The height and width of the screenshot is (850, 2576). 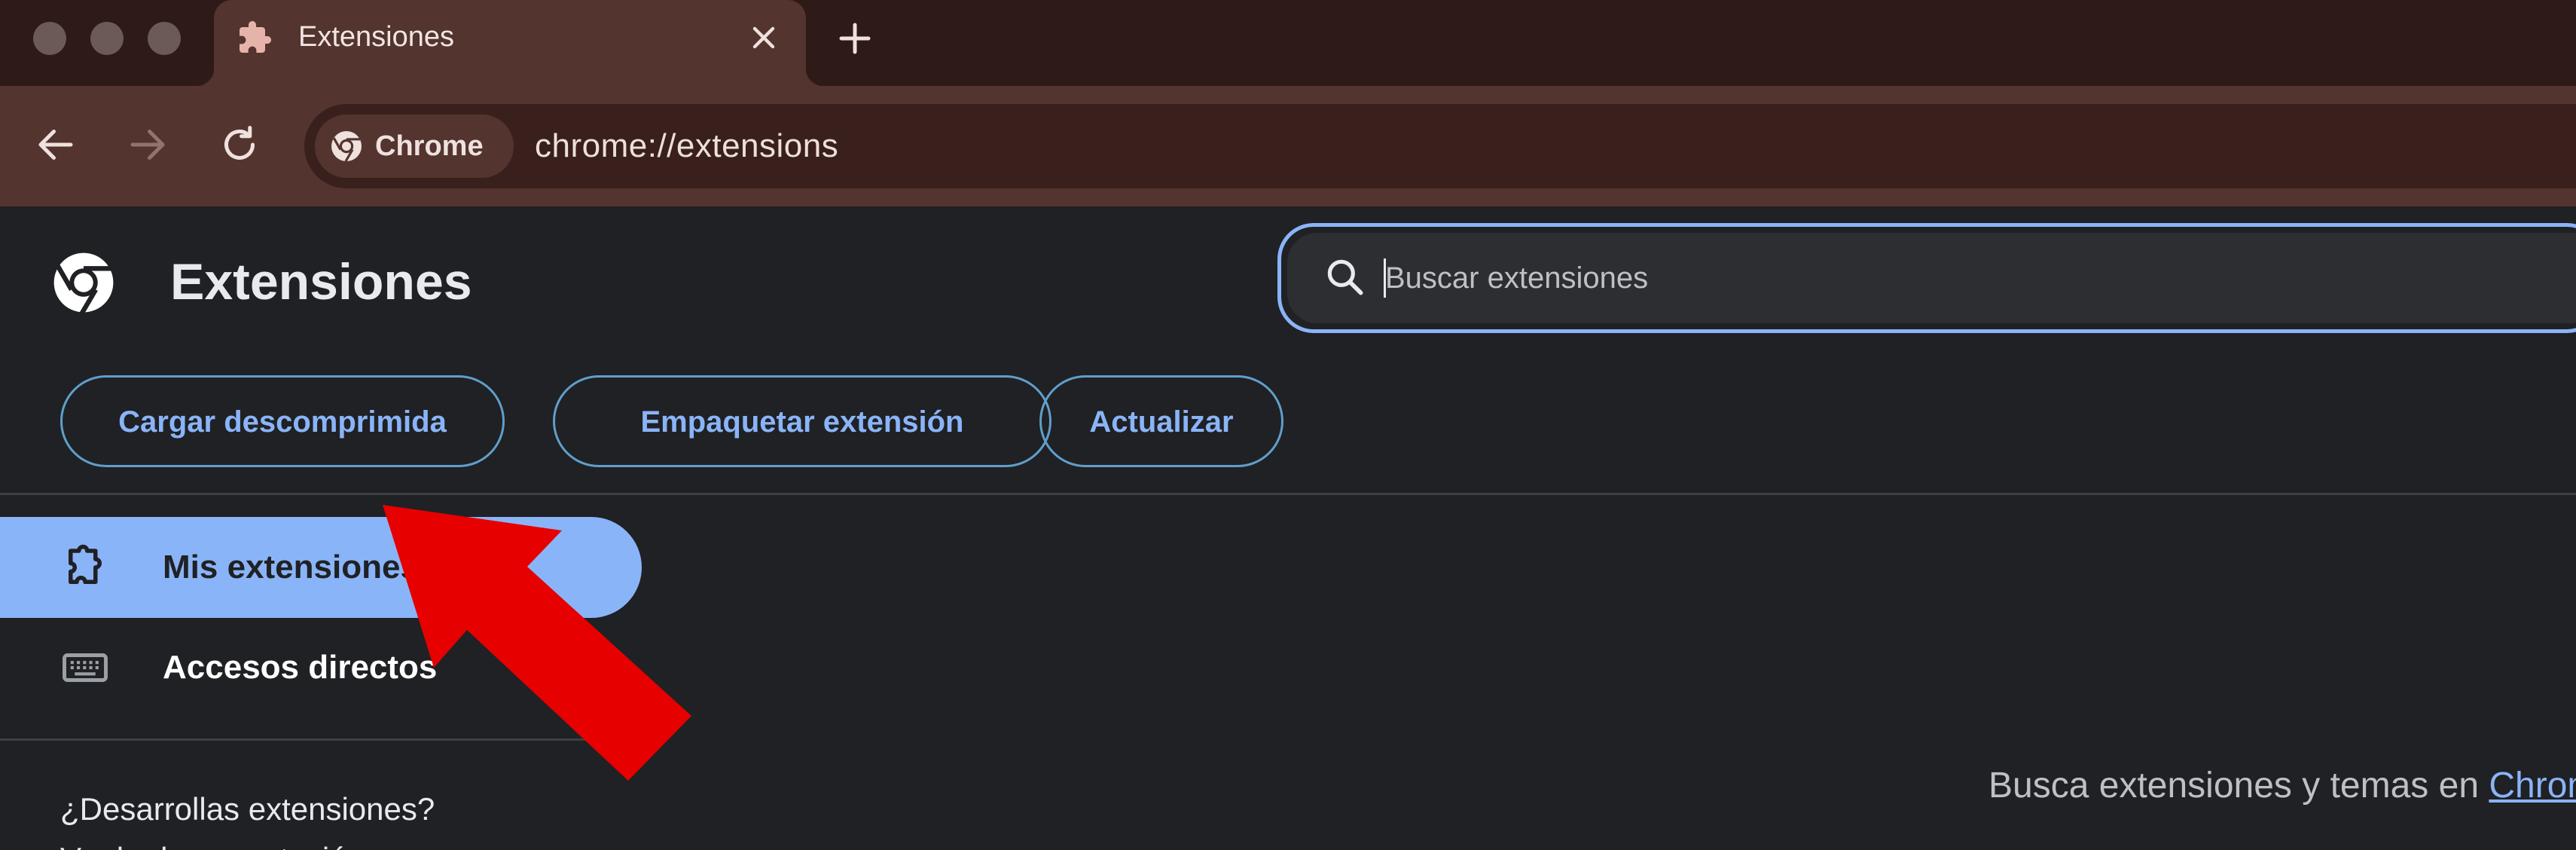 What do you see at coordinates (1440, 146) in the screenshot?
I see `address-bar: Chrome chrome://extensions` at bounding box center [1440, 146].